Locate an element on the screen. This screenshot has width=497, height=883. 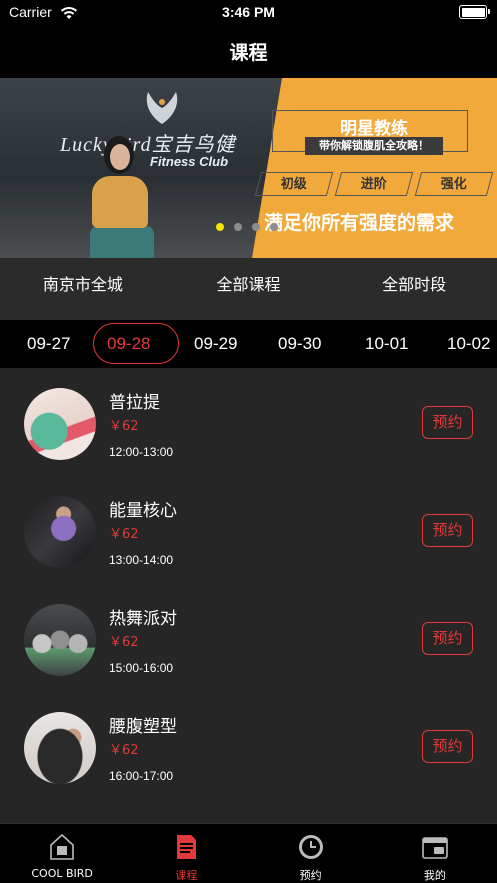
tab-bar: COOL BIRD 课程 预约 我的 is located at coordinates (248, 853).